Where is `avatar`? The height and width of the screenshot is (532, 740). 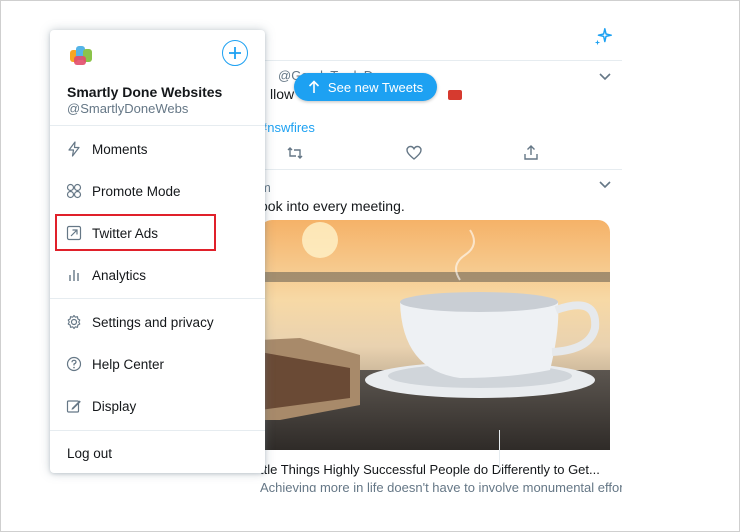 avatar is located at coordinates (82, 56).